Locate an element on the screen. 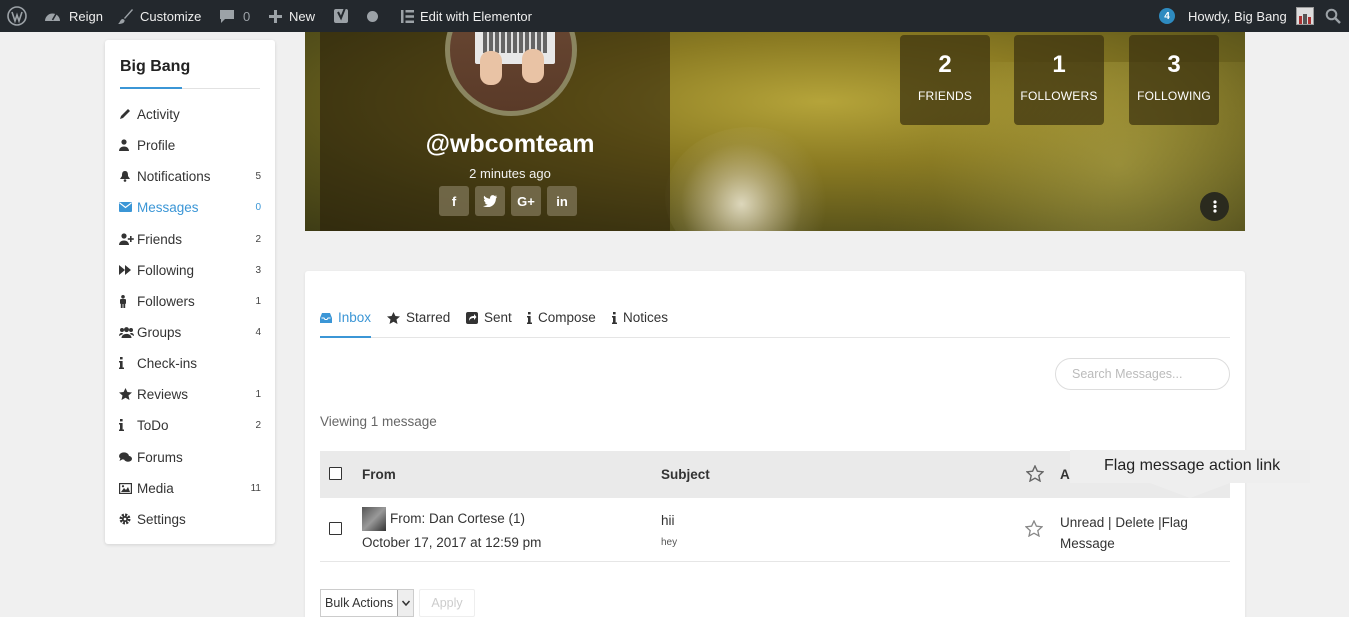 This screenshot has width=1349, height=617. my-account-link: Howdy, Big Bang is located at coordinates (1251, 16).